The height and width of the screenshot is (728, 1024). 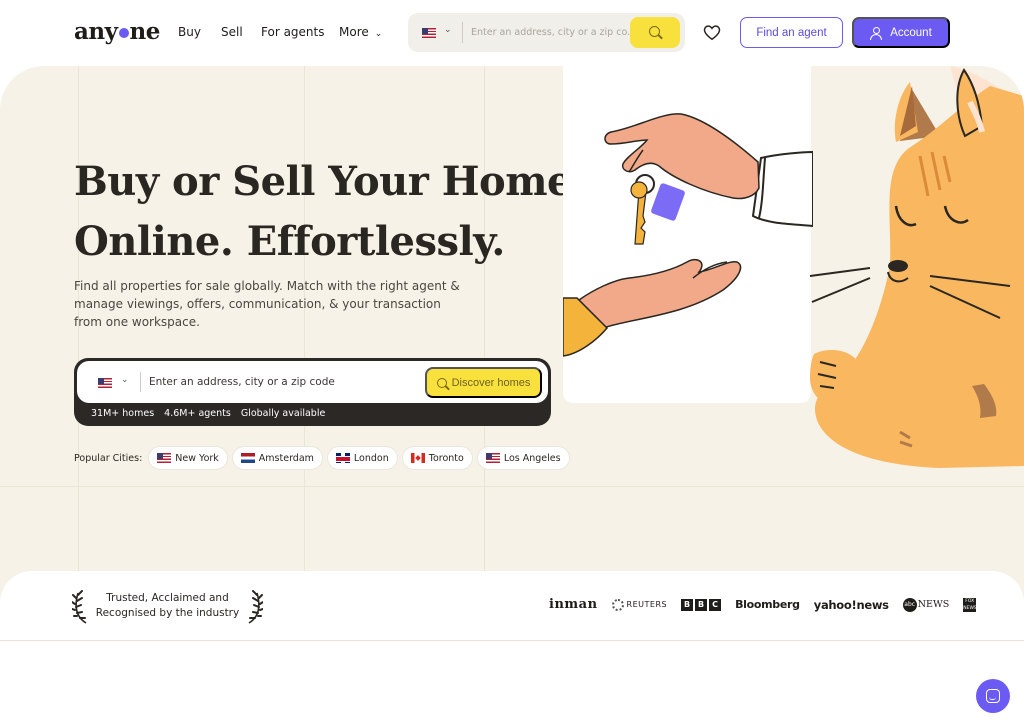 What do you see at coordinates (189, 32) in the screenshot?
I see `nav-link-buy: Buy` at bounding box center [189, 32].